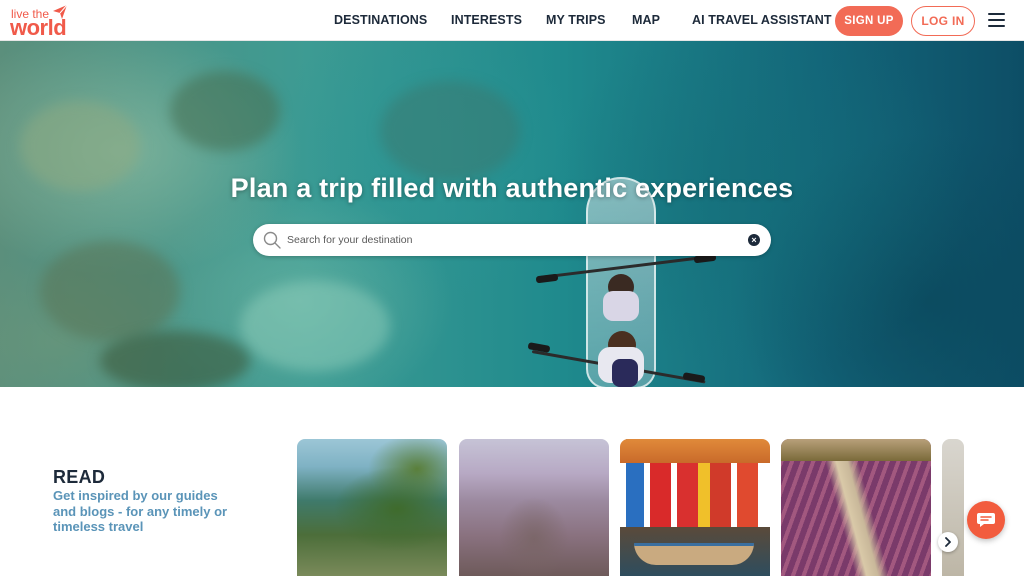 The image size is (1024, 576). What do you see at coordinates (996, 20) in the screenshot?
I see `hamburger-menu-icon` at bounding box center [996, 20].